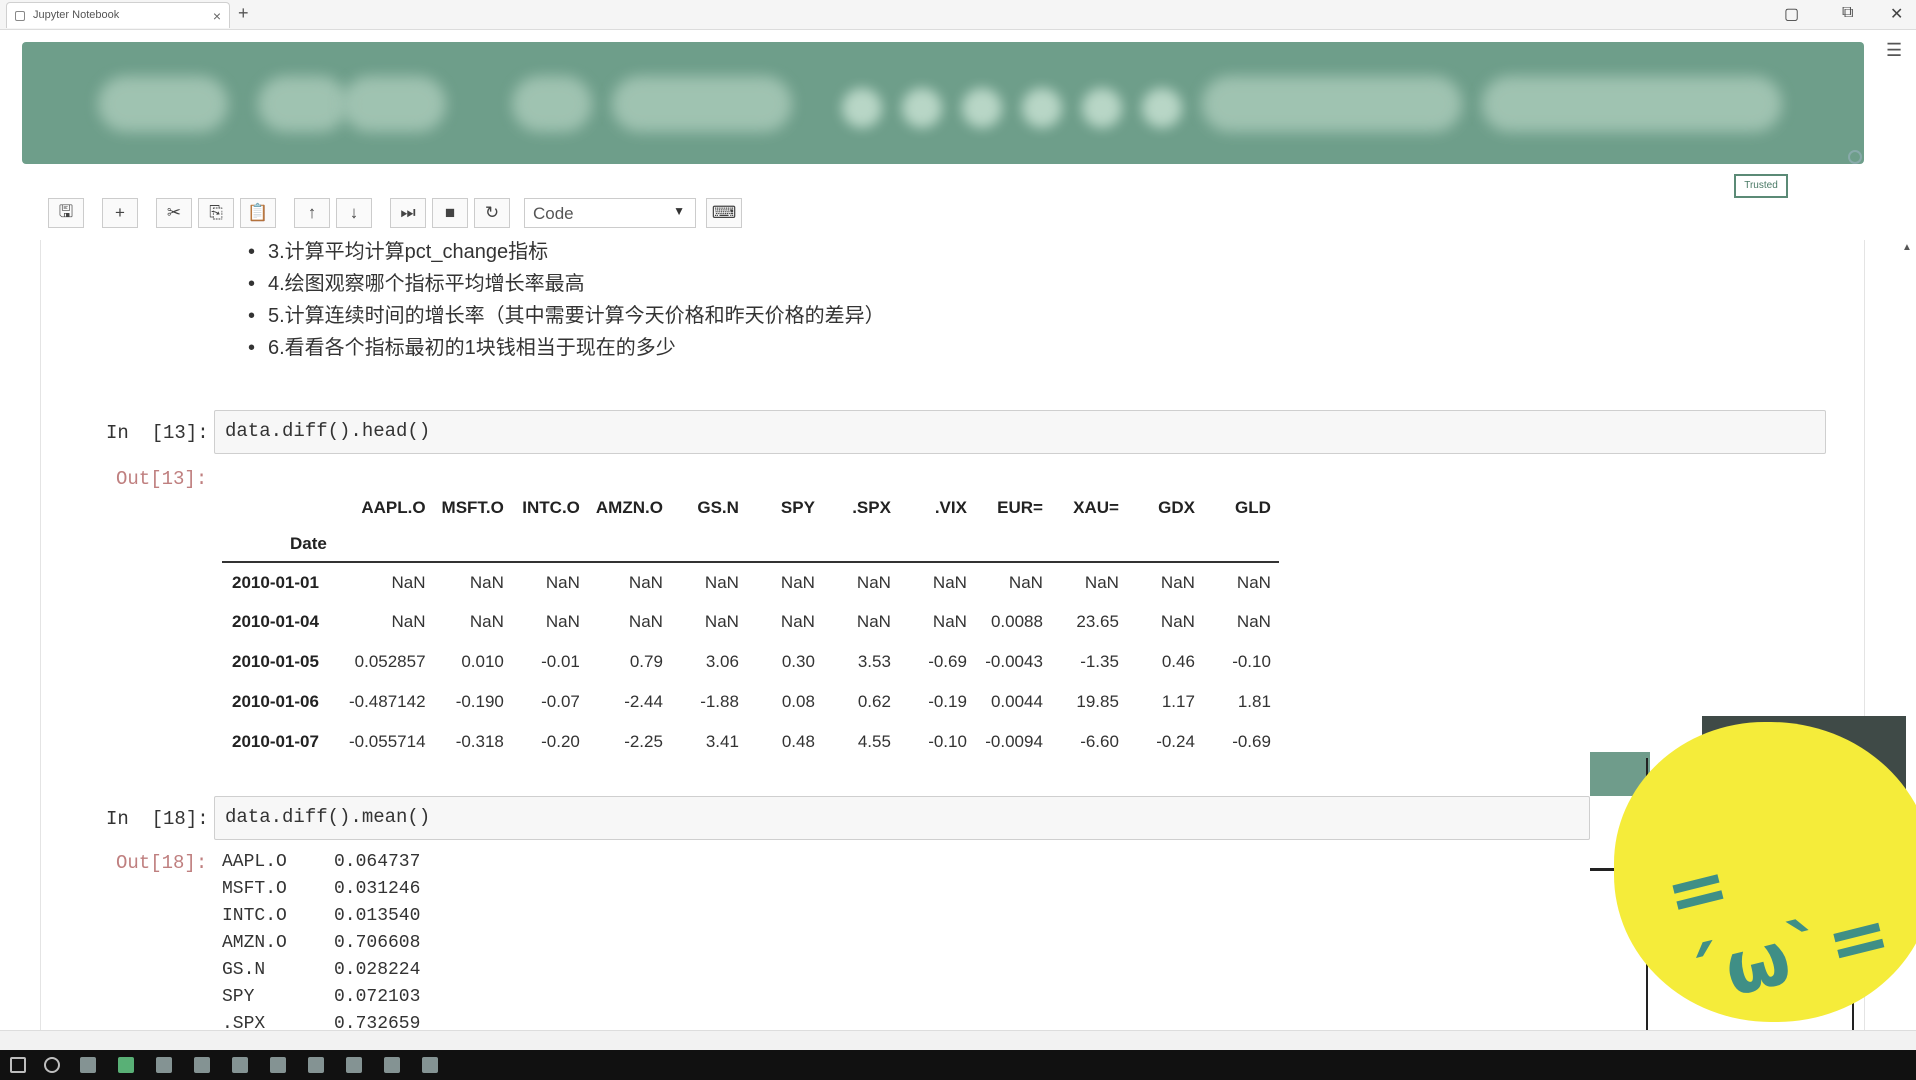  I want to click on restart-icon: ↻, so click(492, 212).